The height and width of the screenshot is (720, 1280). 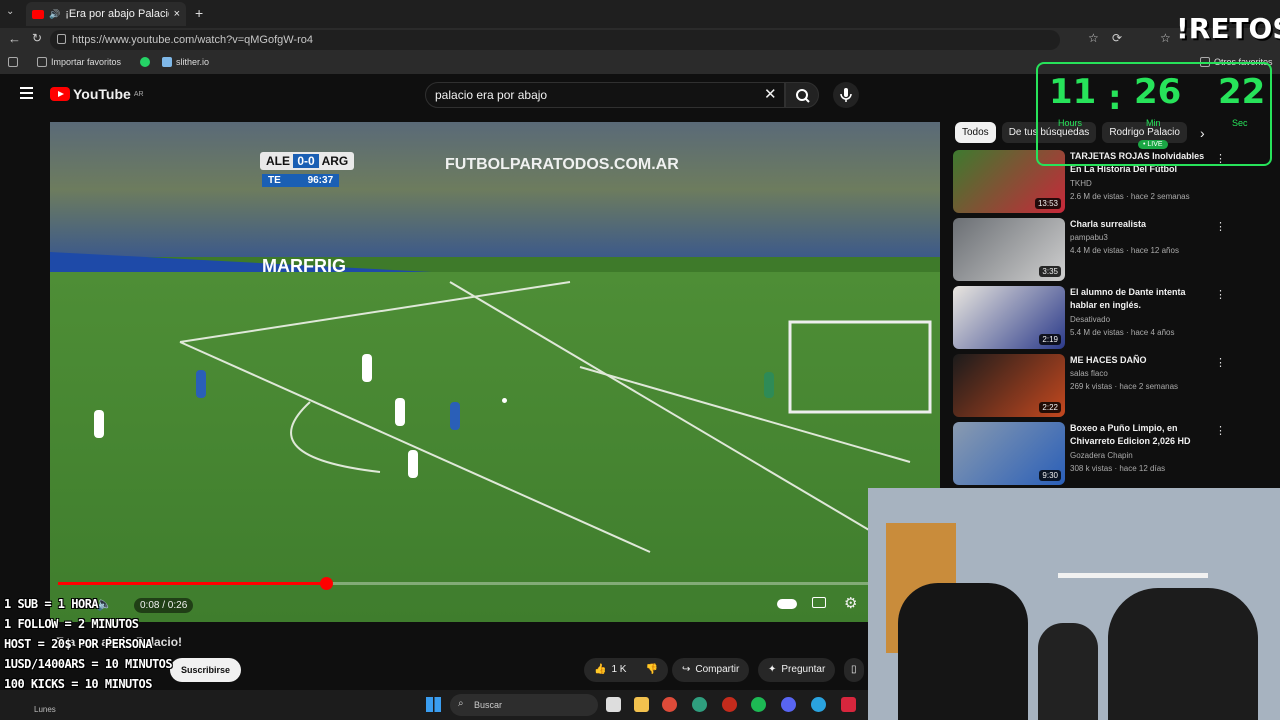 What do you see at coordinates (10, 11) in the screenshot?
I see `tab-list-button: ⌄` at bounding box center [10, 11].